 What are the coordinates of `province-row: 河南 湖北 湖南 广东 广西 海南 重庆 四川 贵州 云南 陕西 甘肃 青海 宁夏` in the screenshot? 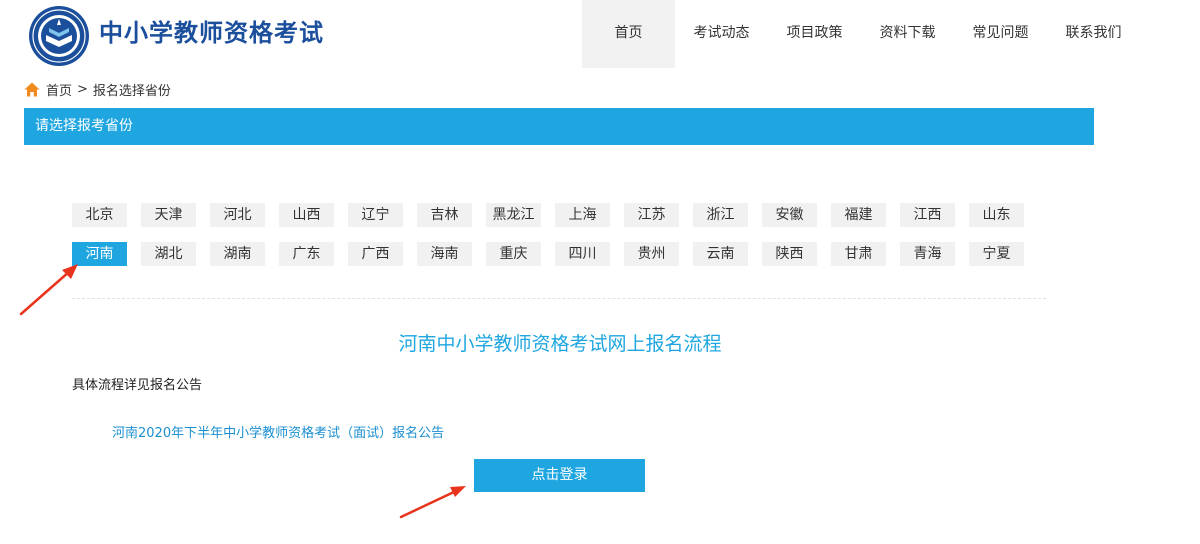 It's located at (567, 254).